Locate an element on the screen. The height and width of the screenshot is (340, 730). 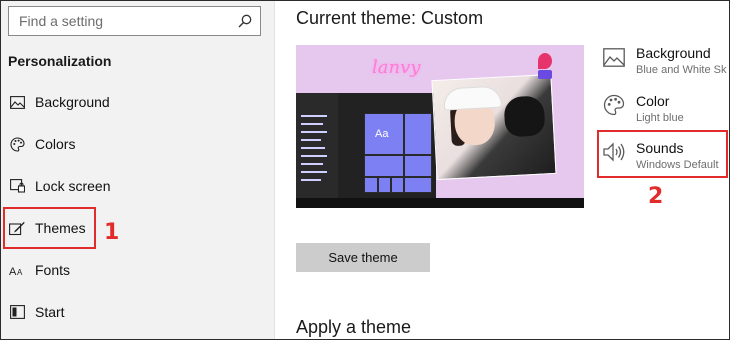
save-theme-button: Save theme is located at coordinates (363, 257).